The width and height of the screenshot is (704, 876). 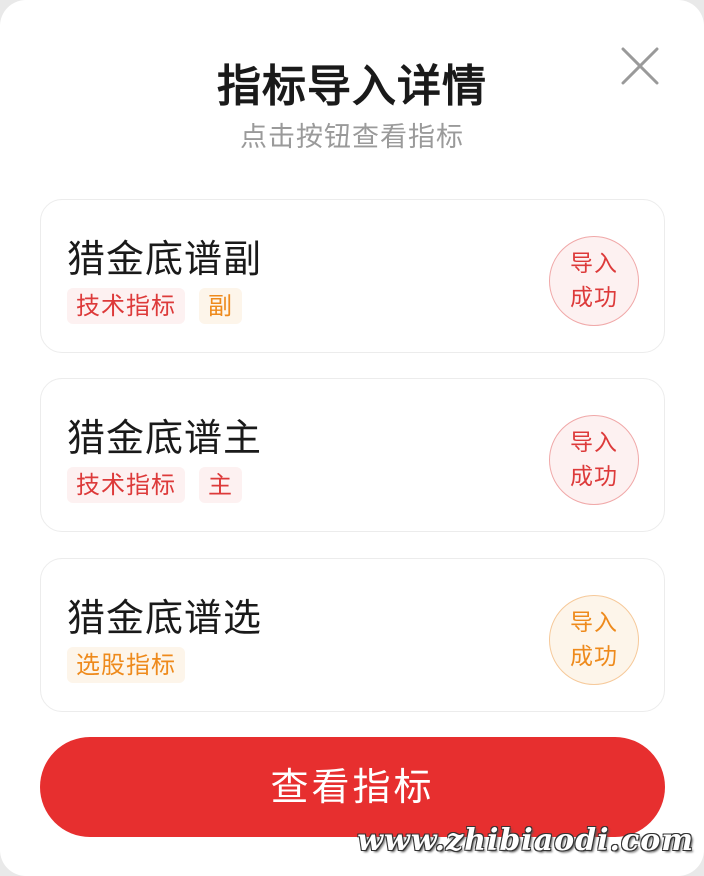 What do you see at coordinates (220, 306) in the screenshot?
I see `indicator-sub-tag: 副` at bounding box center [220, 306].